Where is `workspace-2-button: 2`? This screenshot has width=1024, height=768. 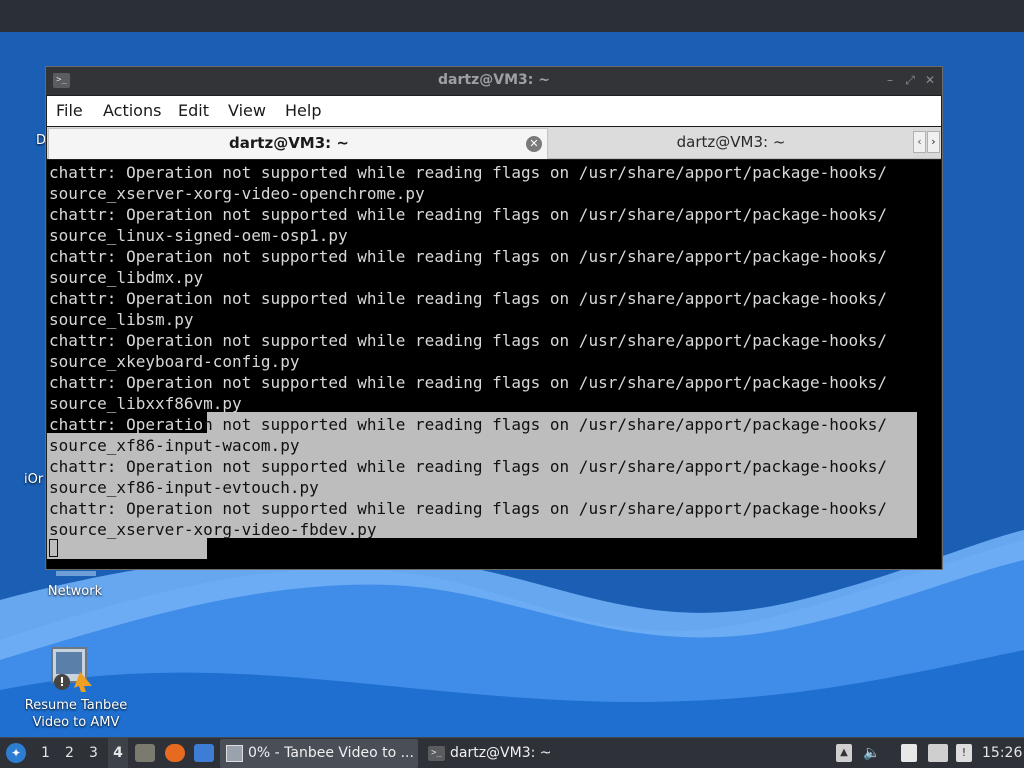
workspace-2-button: 2 is located at coordinates (69, 753).